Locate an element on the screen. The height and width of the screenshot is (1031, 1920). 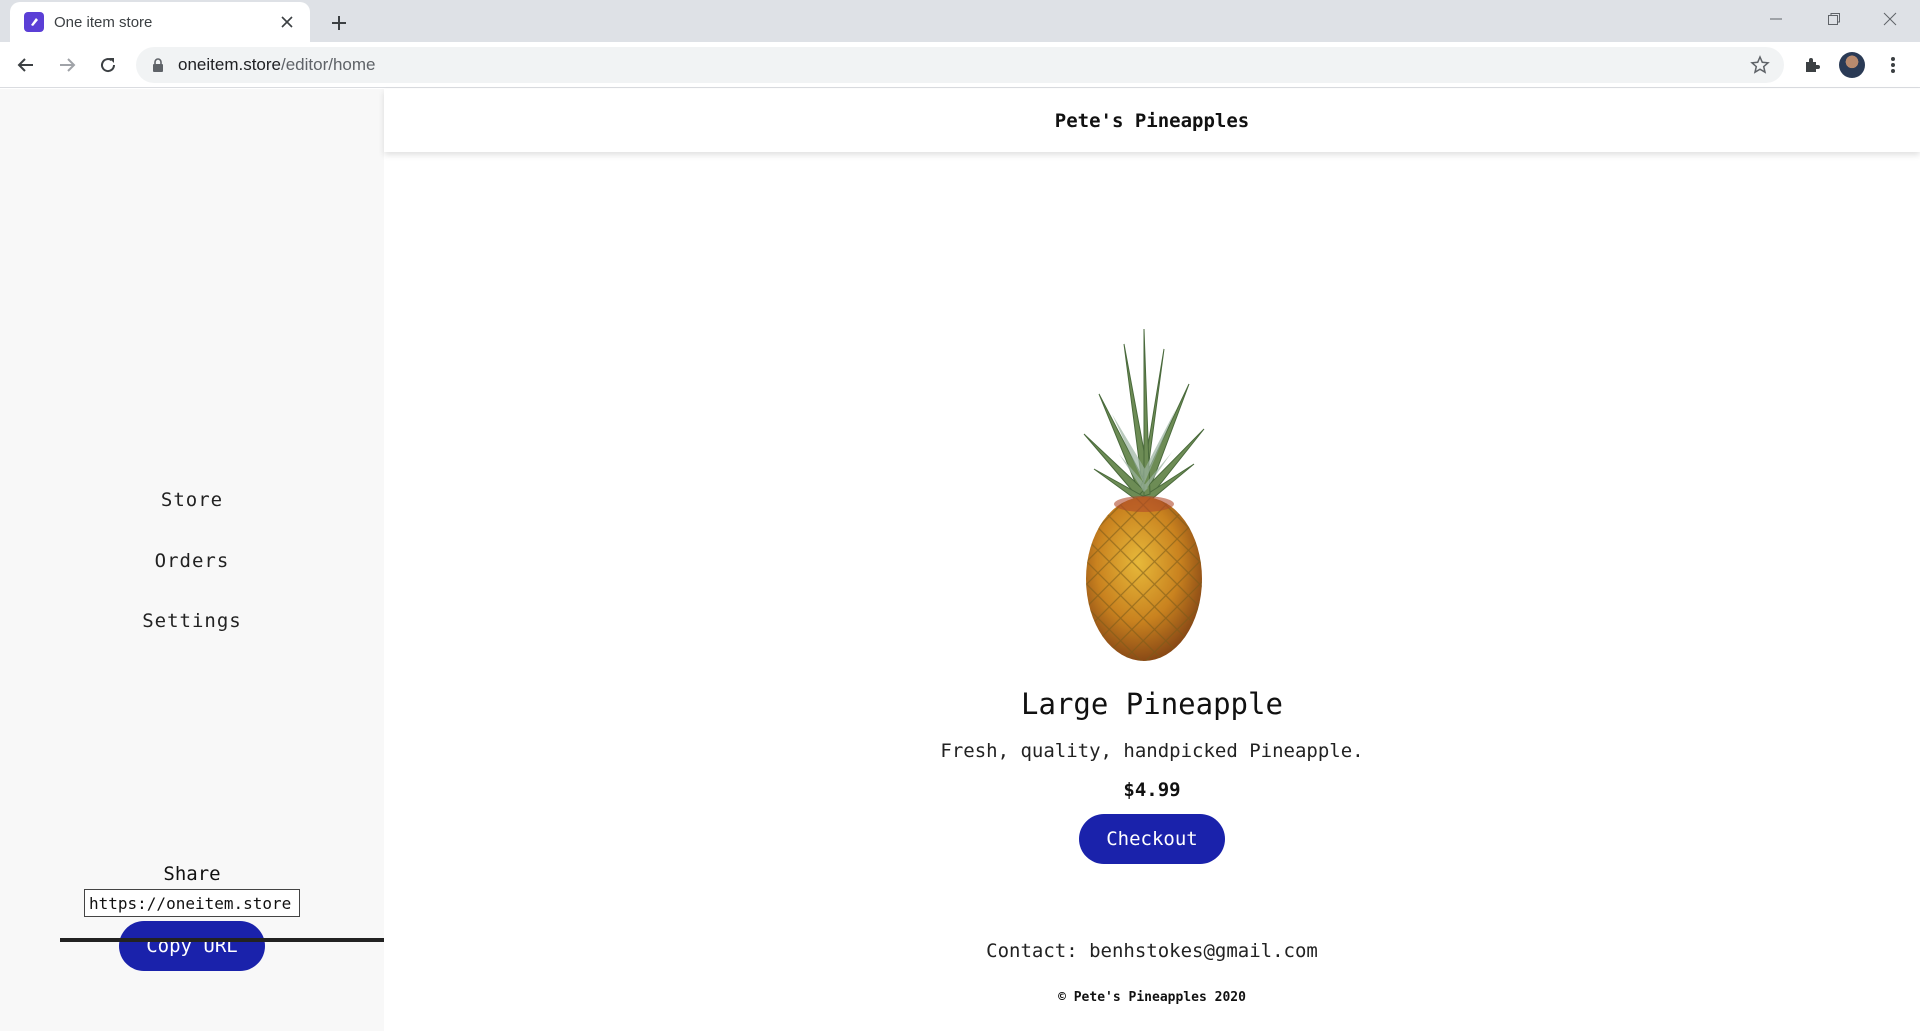
browser-toolbar: oneitem.store/editor/home is located at coordinates (960, 65).